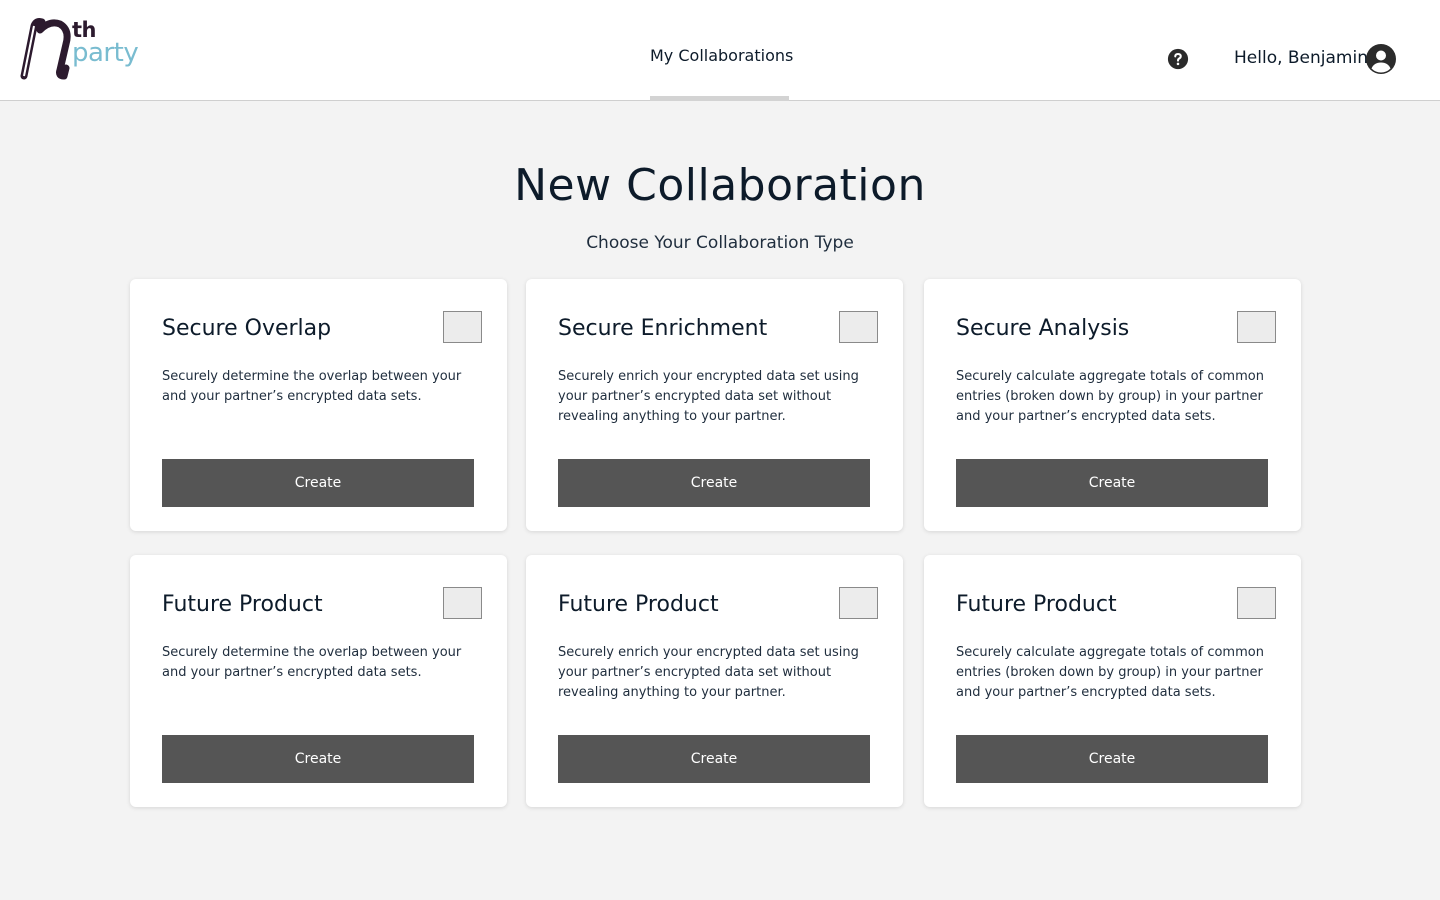 The height and width of the screenshot is (900, 1440). Describe the element at coordinates (45, 49) in the screenshot. I see `logo-n-mark` at that location.